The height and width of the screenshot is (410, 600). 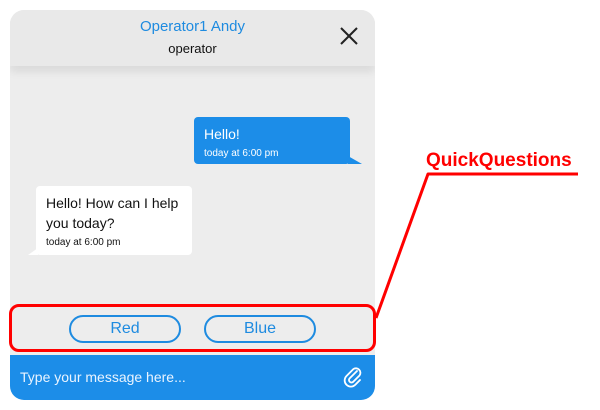 What do you see at coordinates (499, 160) in the screenshot?
I see `annotation-label: QuickQuestions` at bounding box center [499, 160].